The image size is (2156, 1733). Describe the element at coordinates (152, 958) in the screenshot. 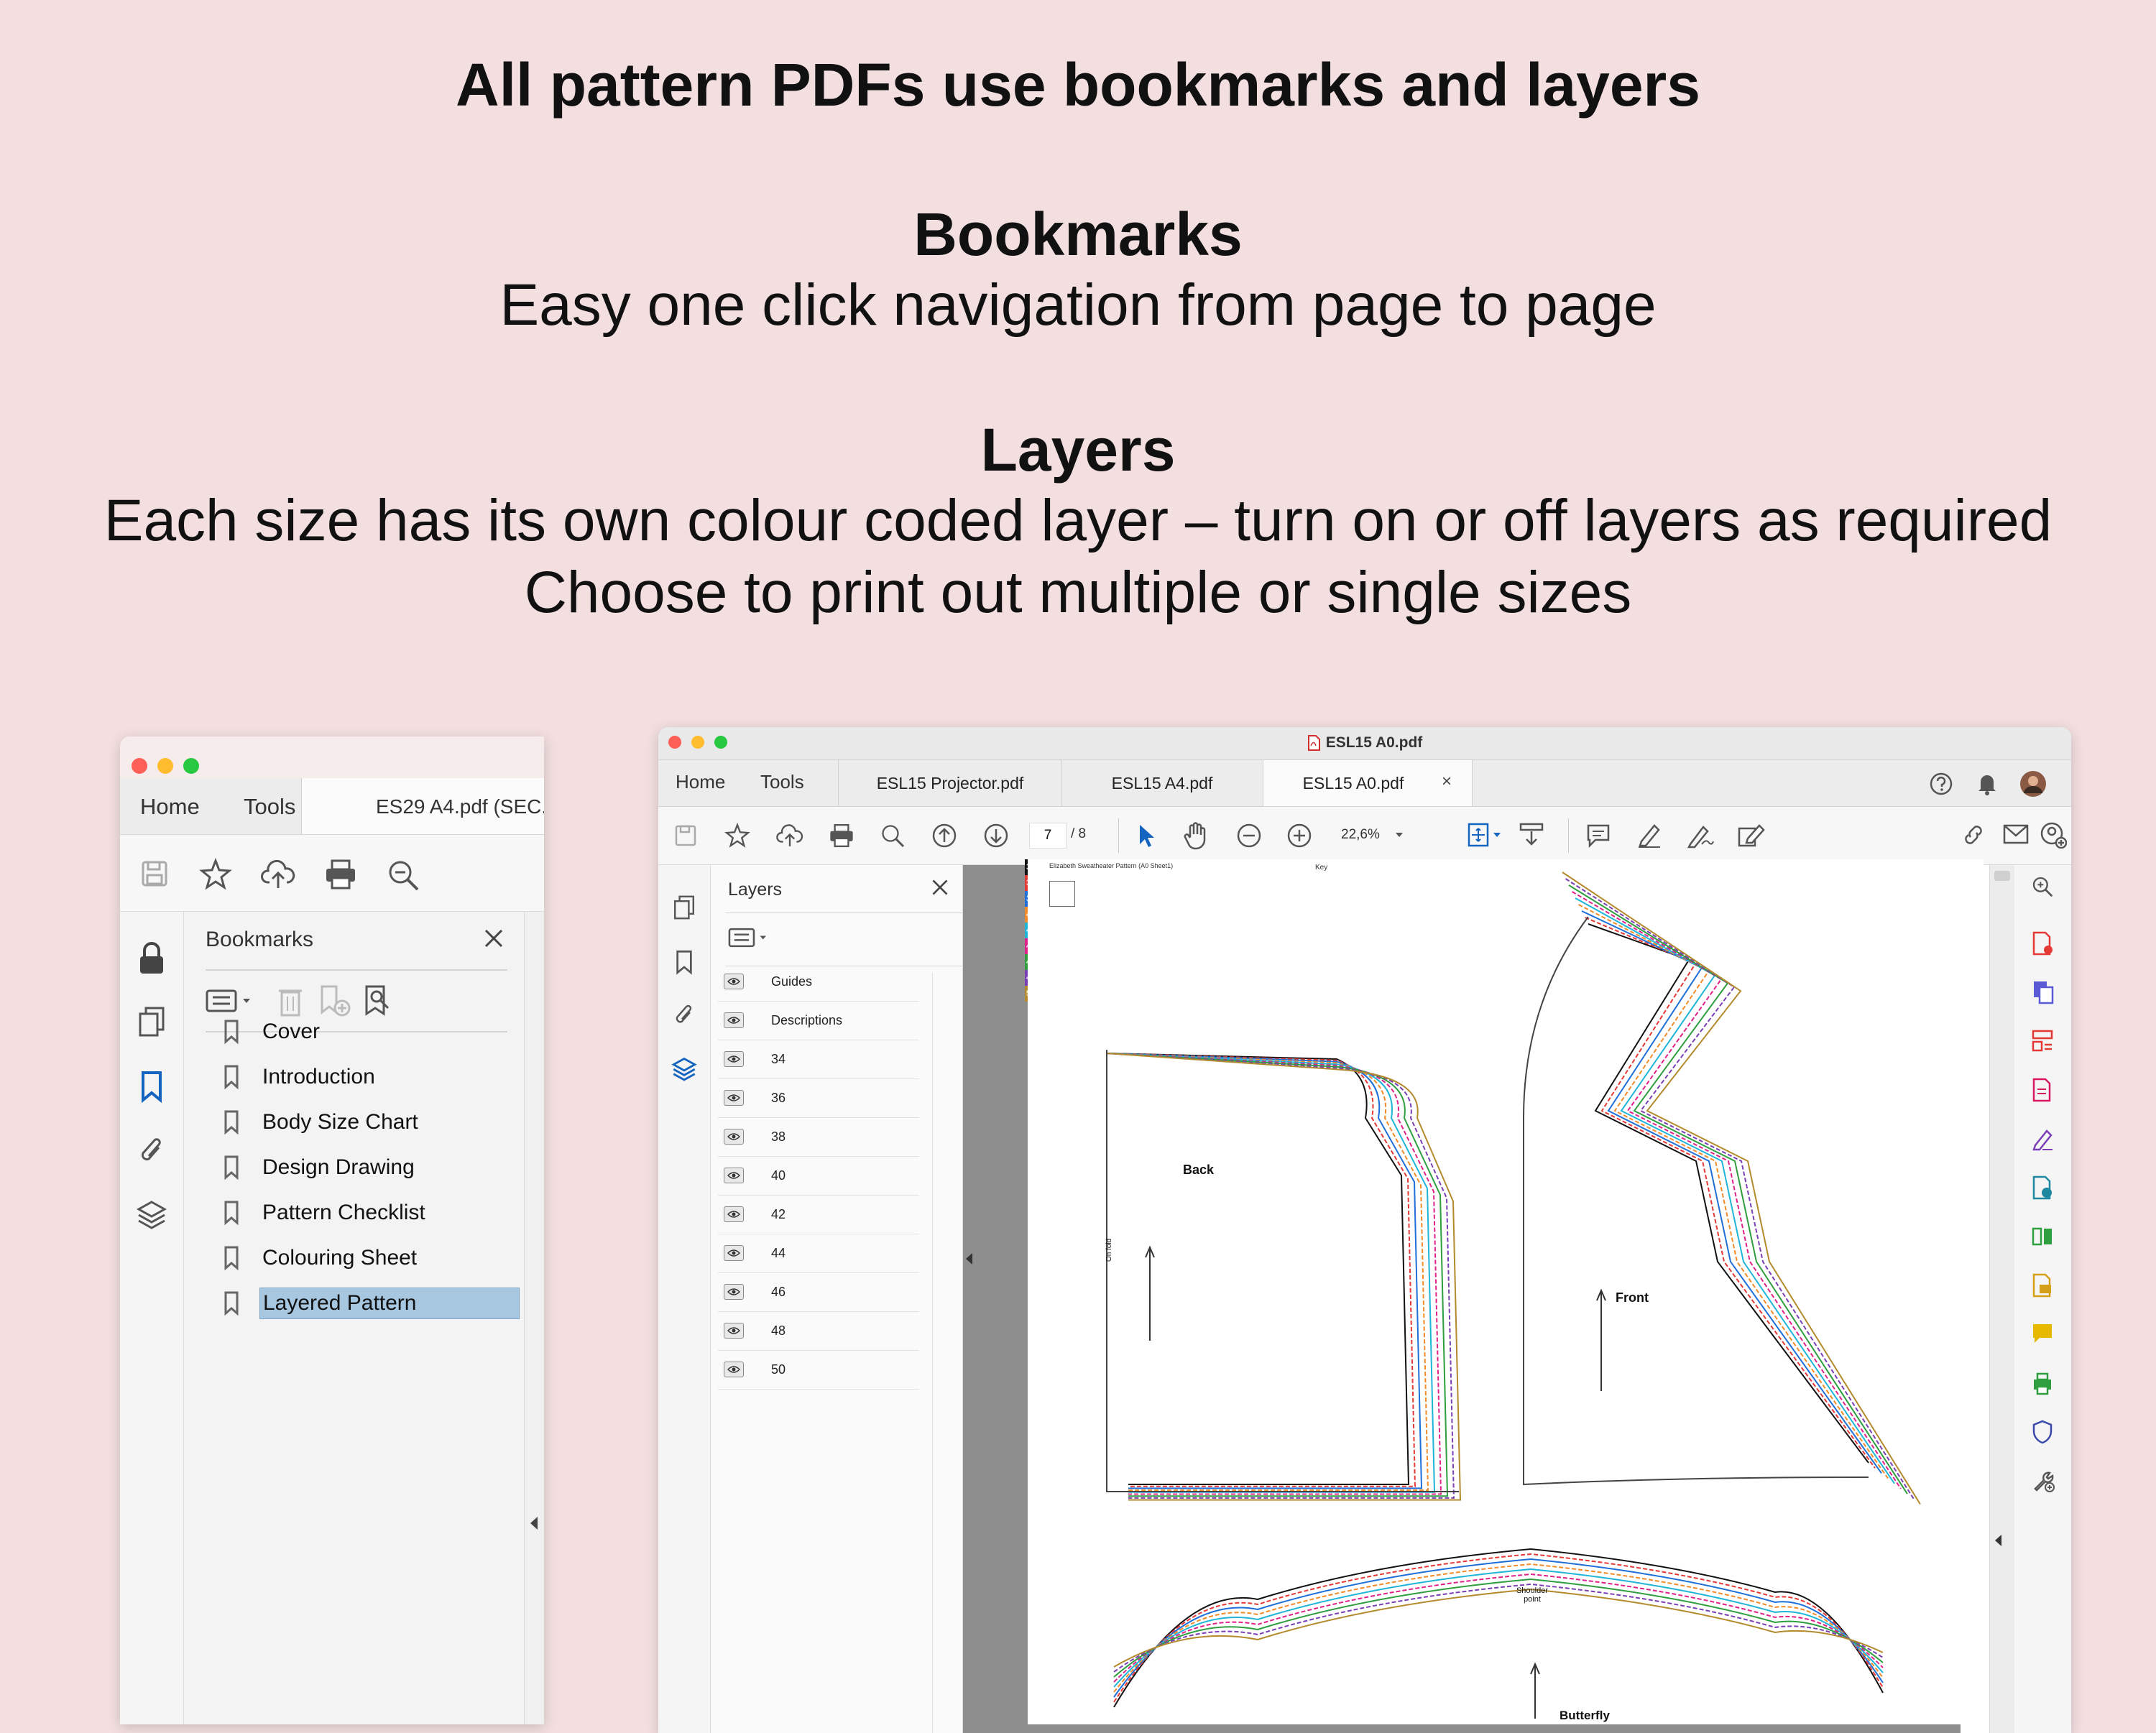

I see `lock-icon` at that location.